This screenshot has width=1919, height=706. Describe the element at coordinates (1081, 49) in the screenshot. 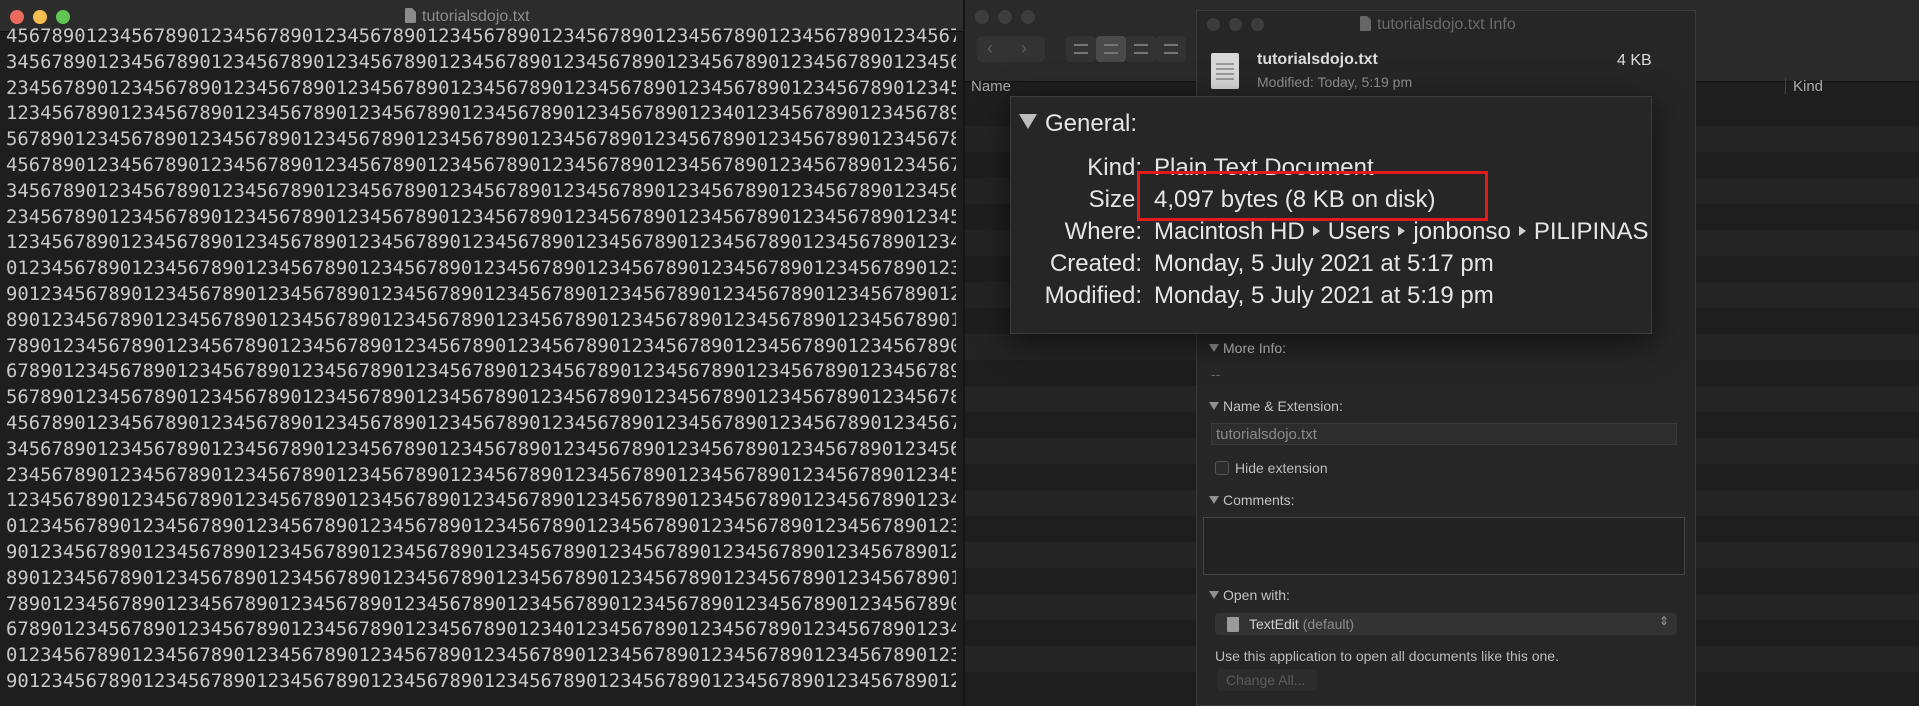

I see `icon-view-button` at that location.